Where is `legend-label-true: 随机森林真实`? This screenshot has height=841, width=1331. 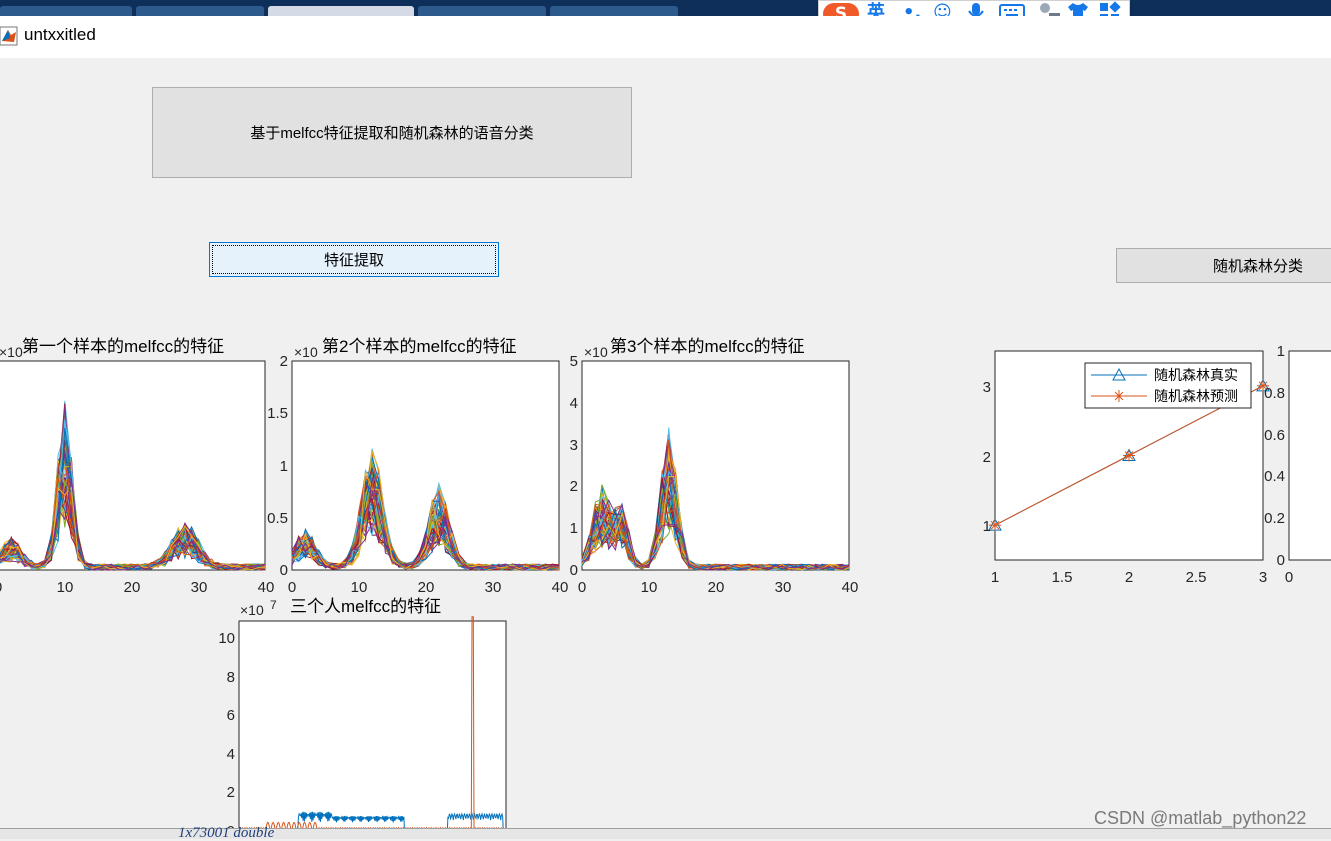 legend-label-true: 随机森林真实 is located at coordinates (1196, 375).